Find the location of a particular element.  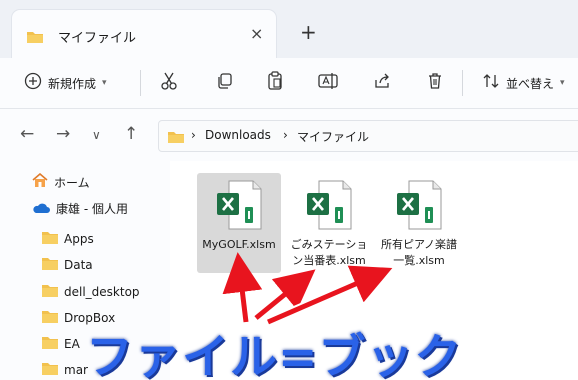

sidebar-item-ea: EA is located at coordinates (61, 343).